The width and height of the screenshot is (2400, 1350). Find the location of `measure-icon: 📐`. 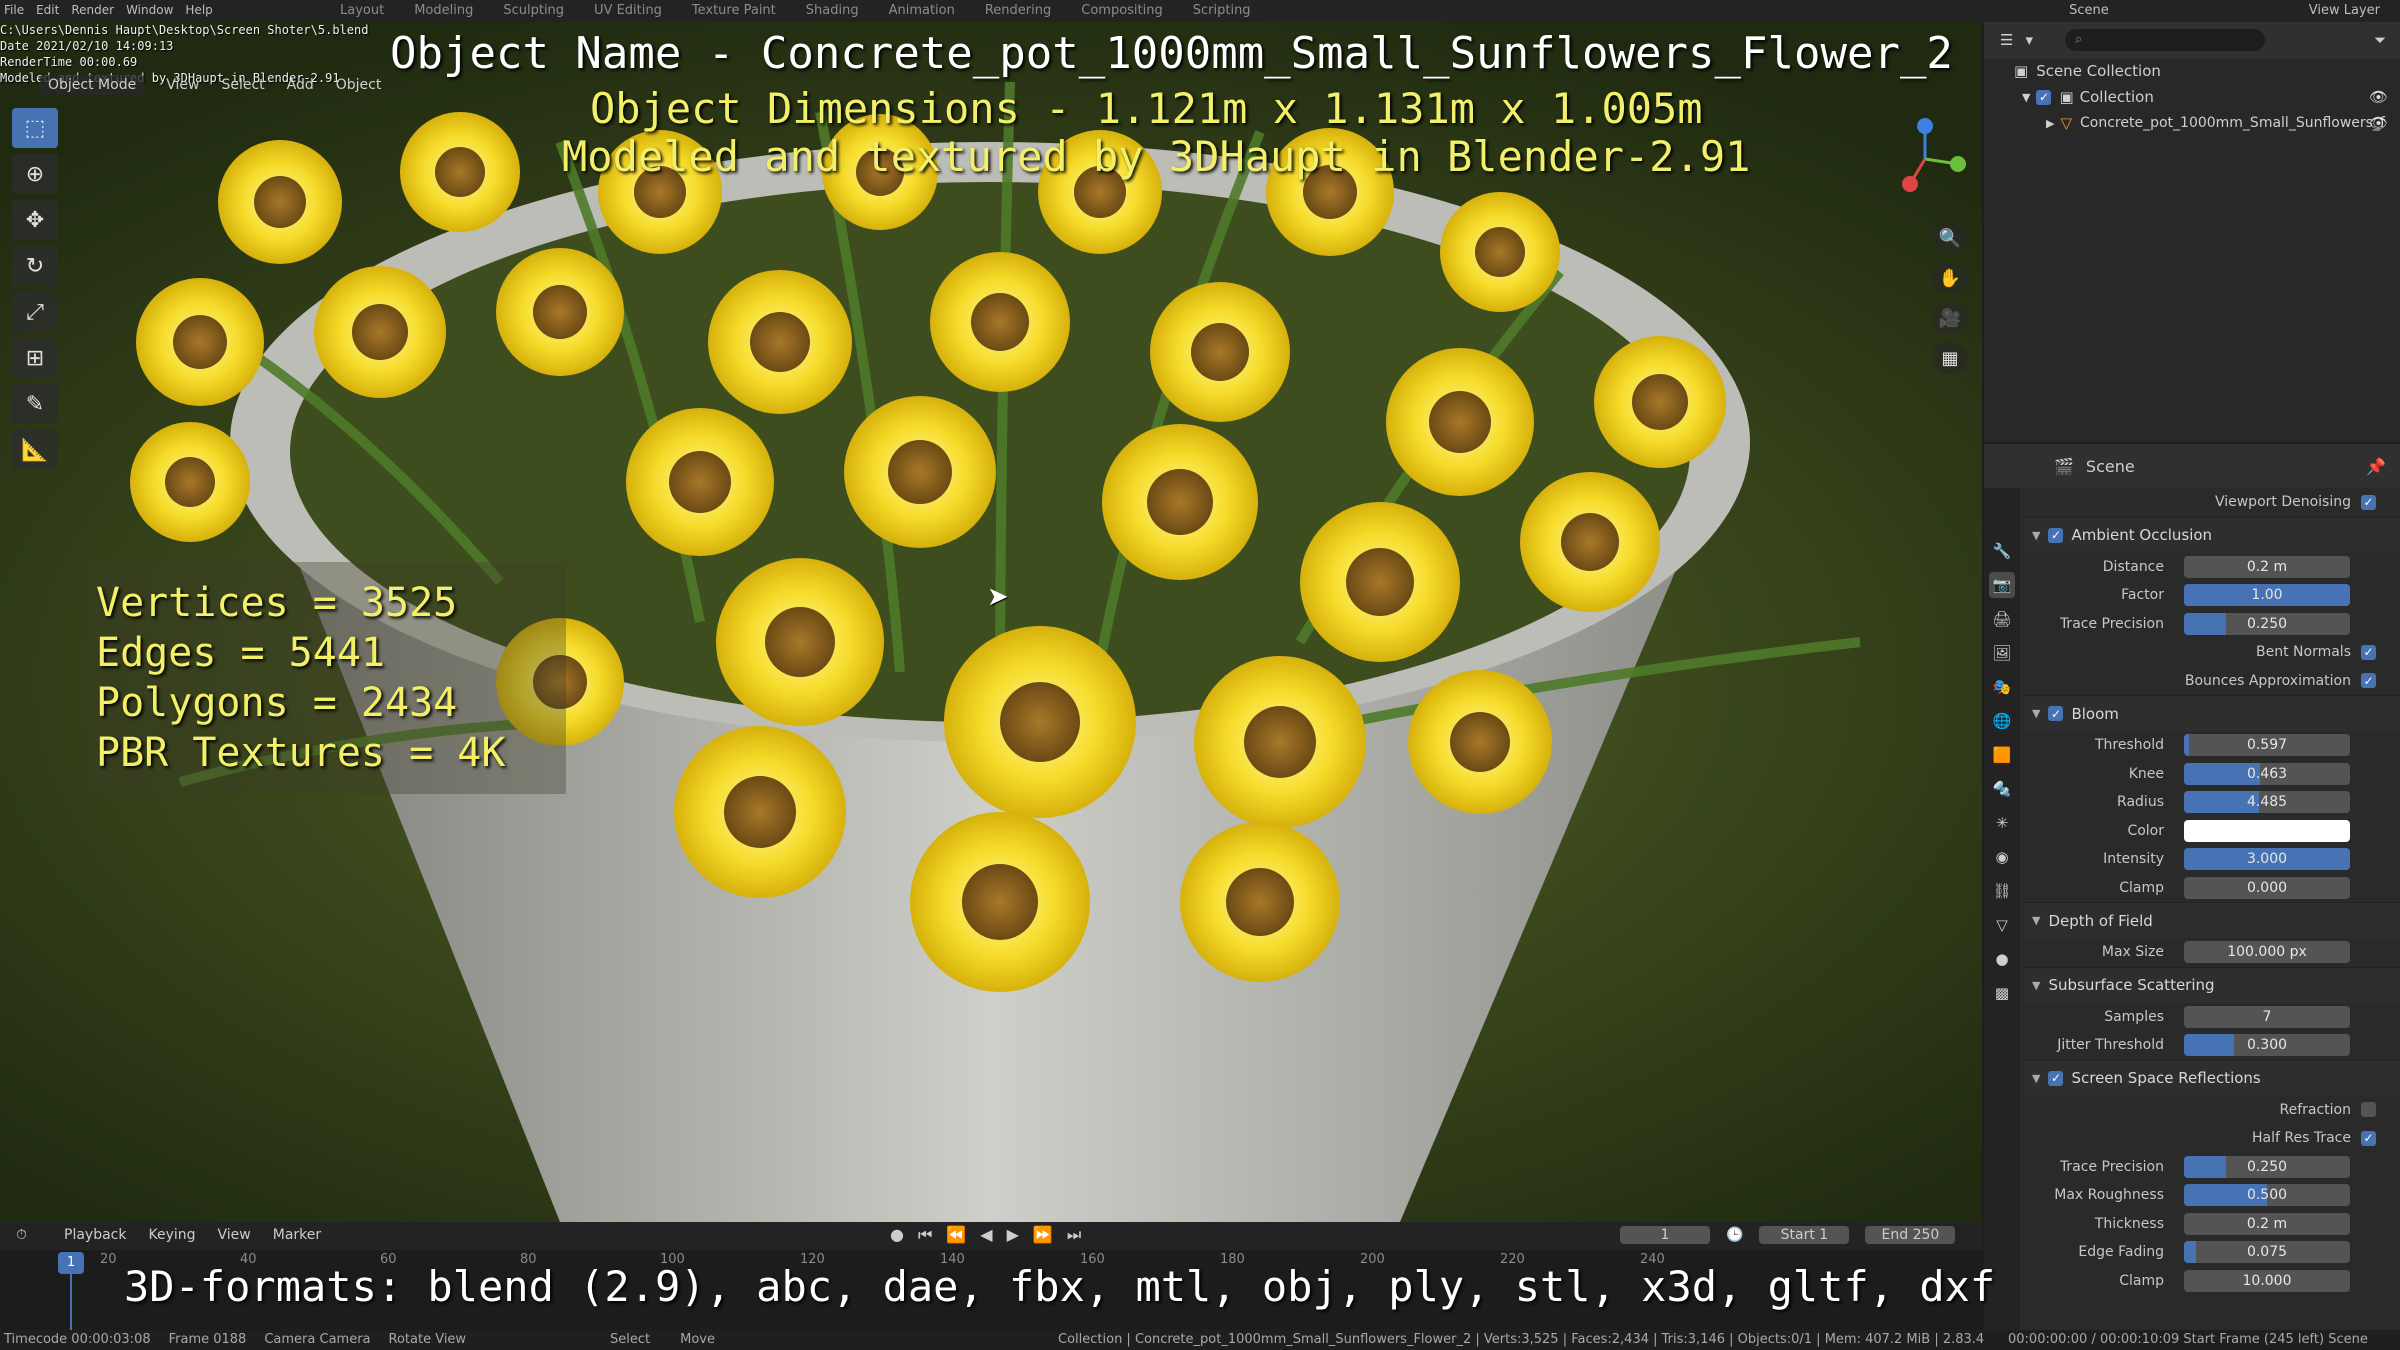

measure-icon: 📐 is located at coordinates (35, 450).